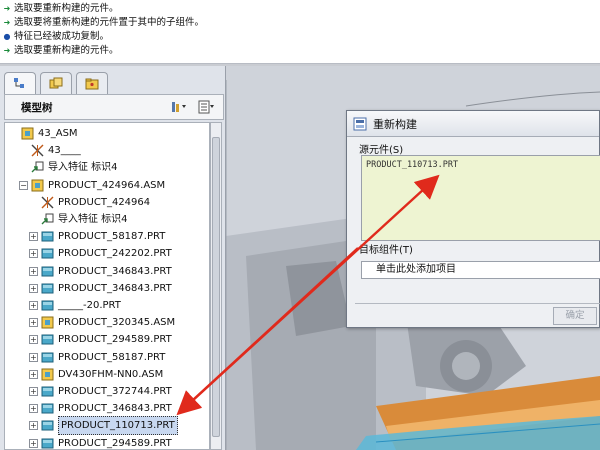  Describe the element at coordinates (480, 198) in the screenshot. I see `source-component-list: PRODUCT_110713.PRT` at that location.